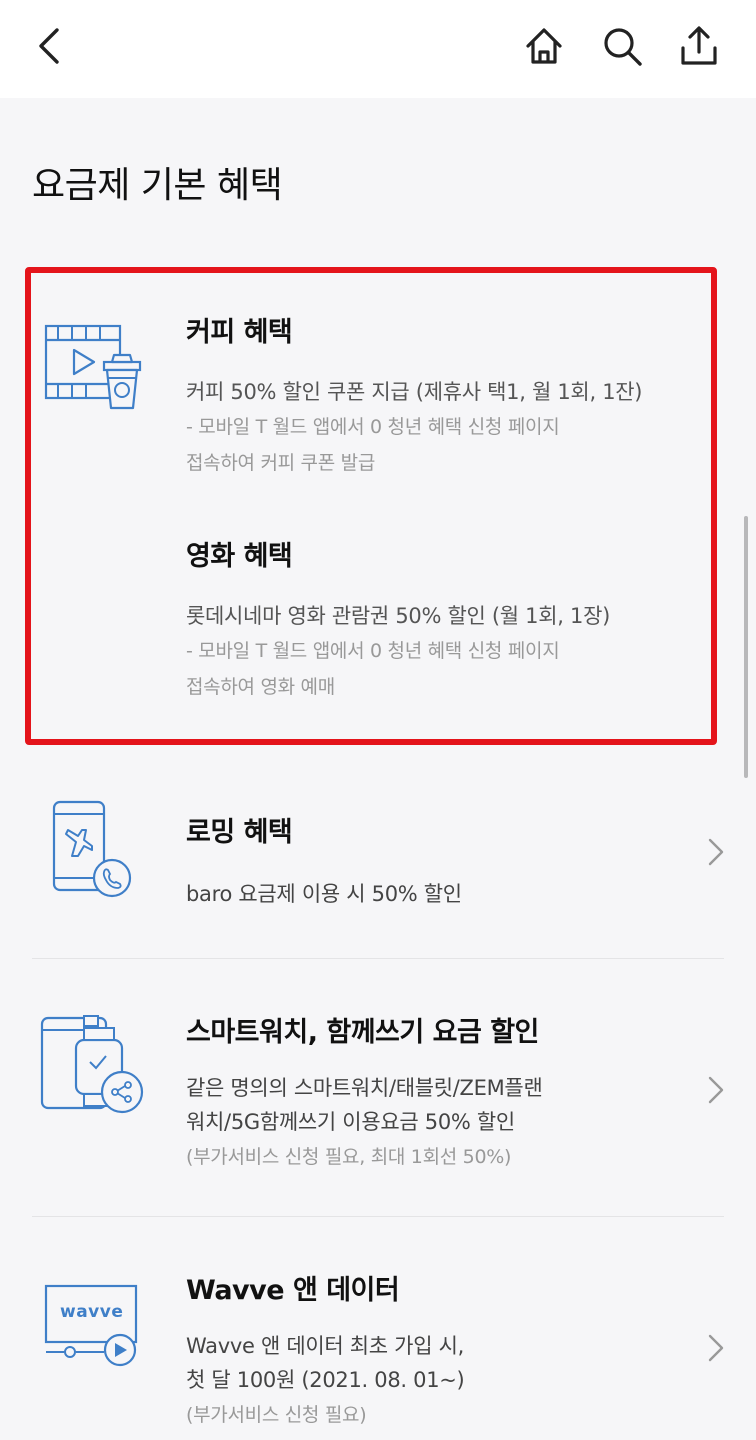 The height and width of the screenshot is (1440, 756). What do you see at coordinates (414, 392) in the screenshot?
I see `coffee-benefit-desc: 커피 50% 할인 쿠폰 지급 (제휴사 택1, 월 1회, 1잔)` at bounding box center [414, 392].